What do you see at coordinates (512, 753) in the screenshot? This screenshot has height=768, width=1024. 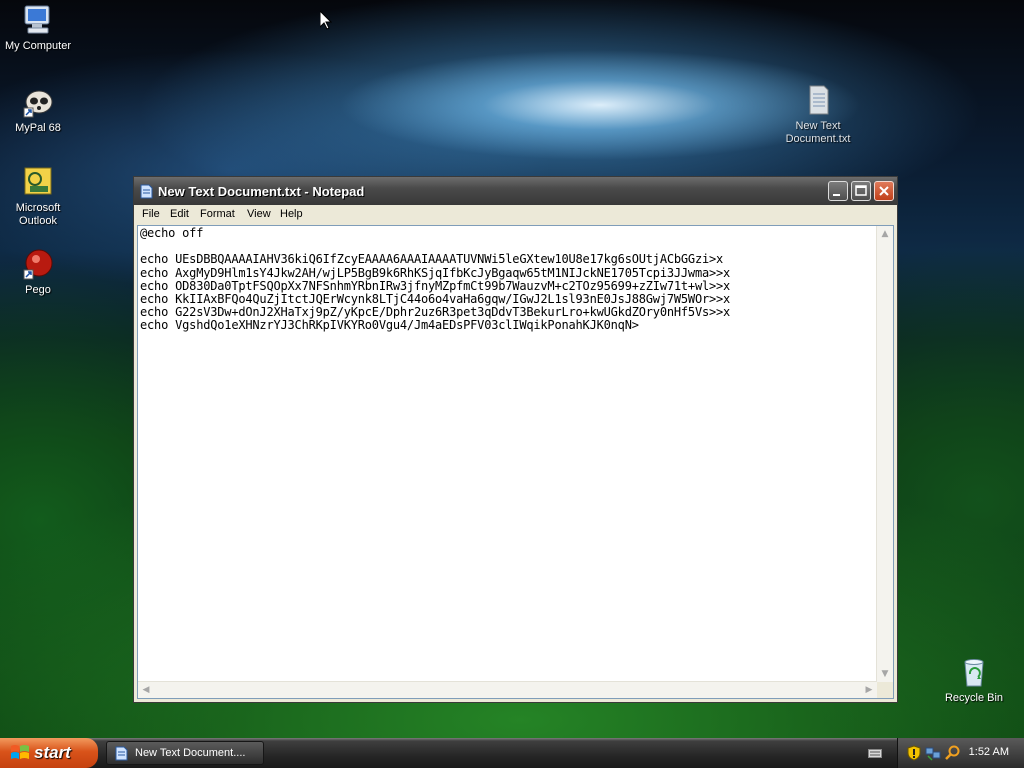 I see `taskbar: start New Text Document.... 1:52 AM` at bounding box center [512, 753].